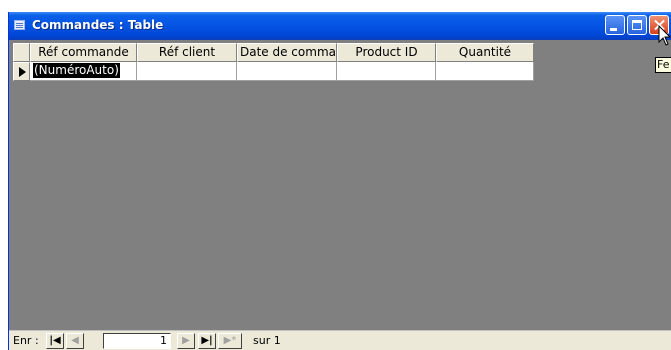  What do you see at coordinates (615, 25) in the screenshot?
I see `minimize-button` at bounding box center [615, 25].